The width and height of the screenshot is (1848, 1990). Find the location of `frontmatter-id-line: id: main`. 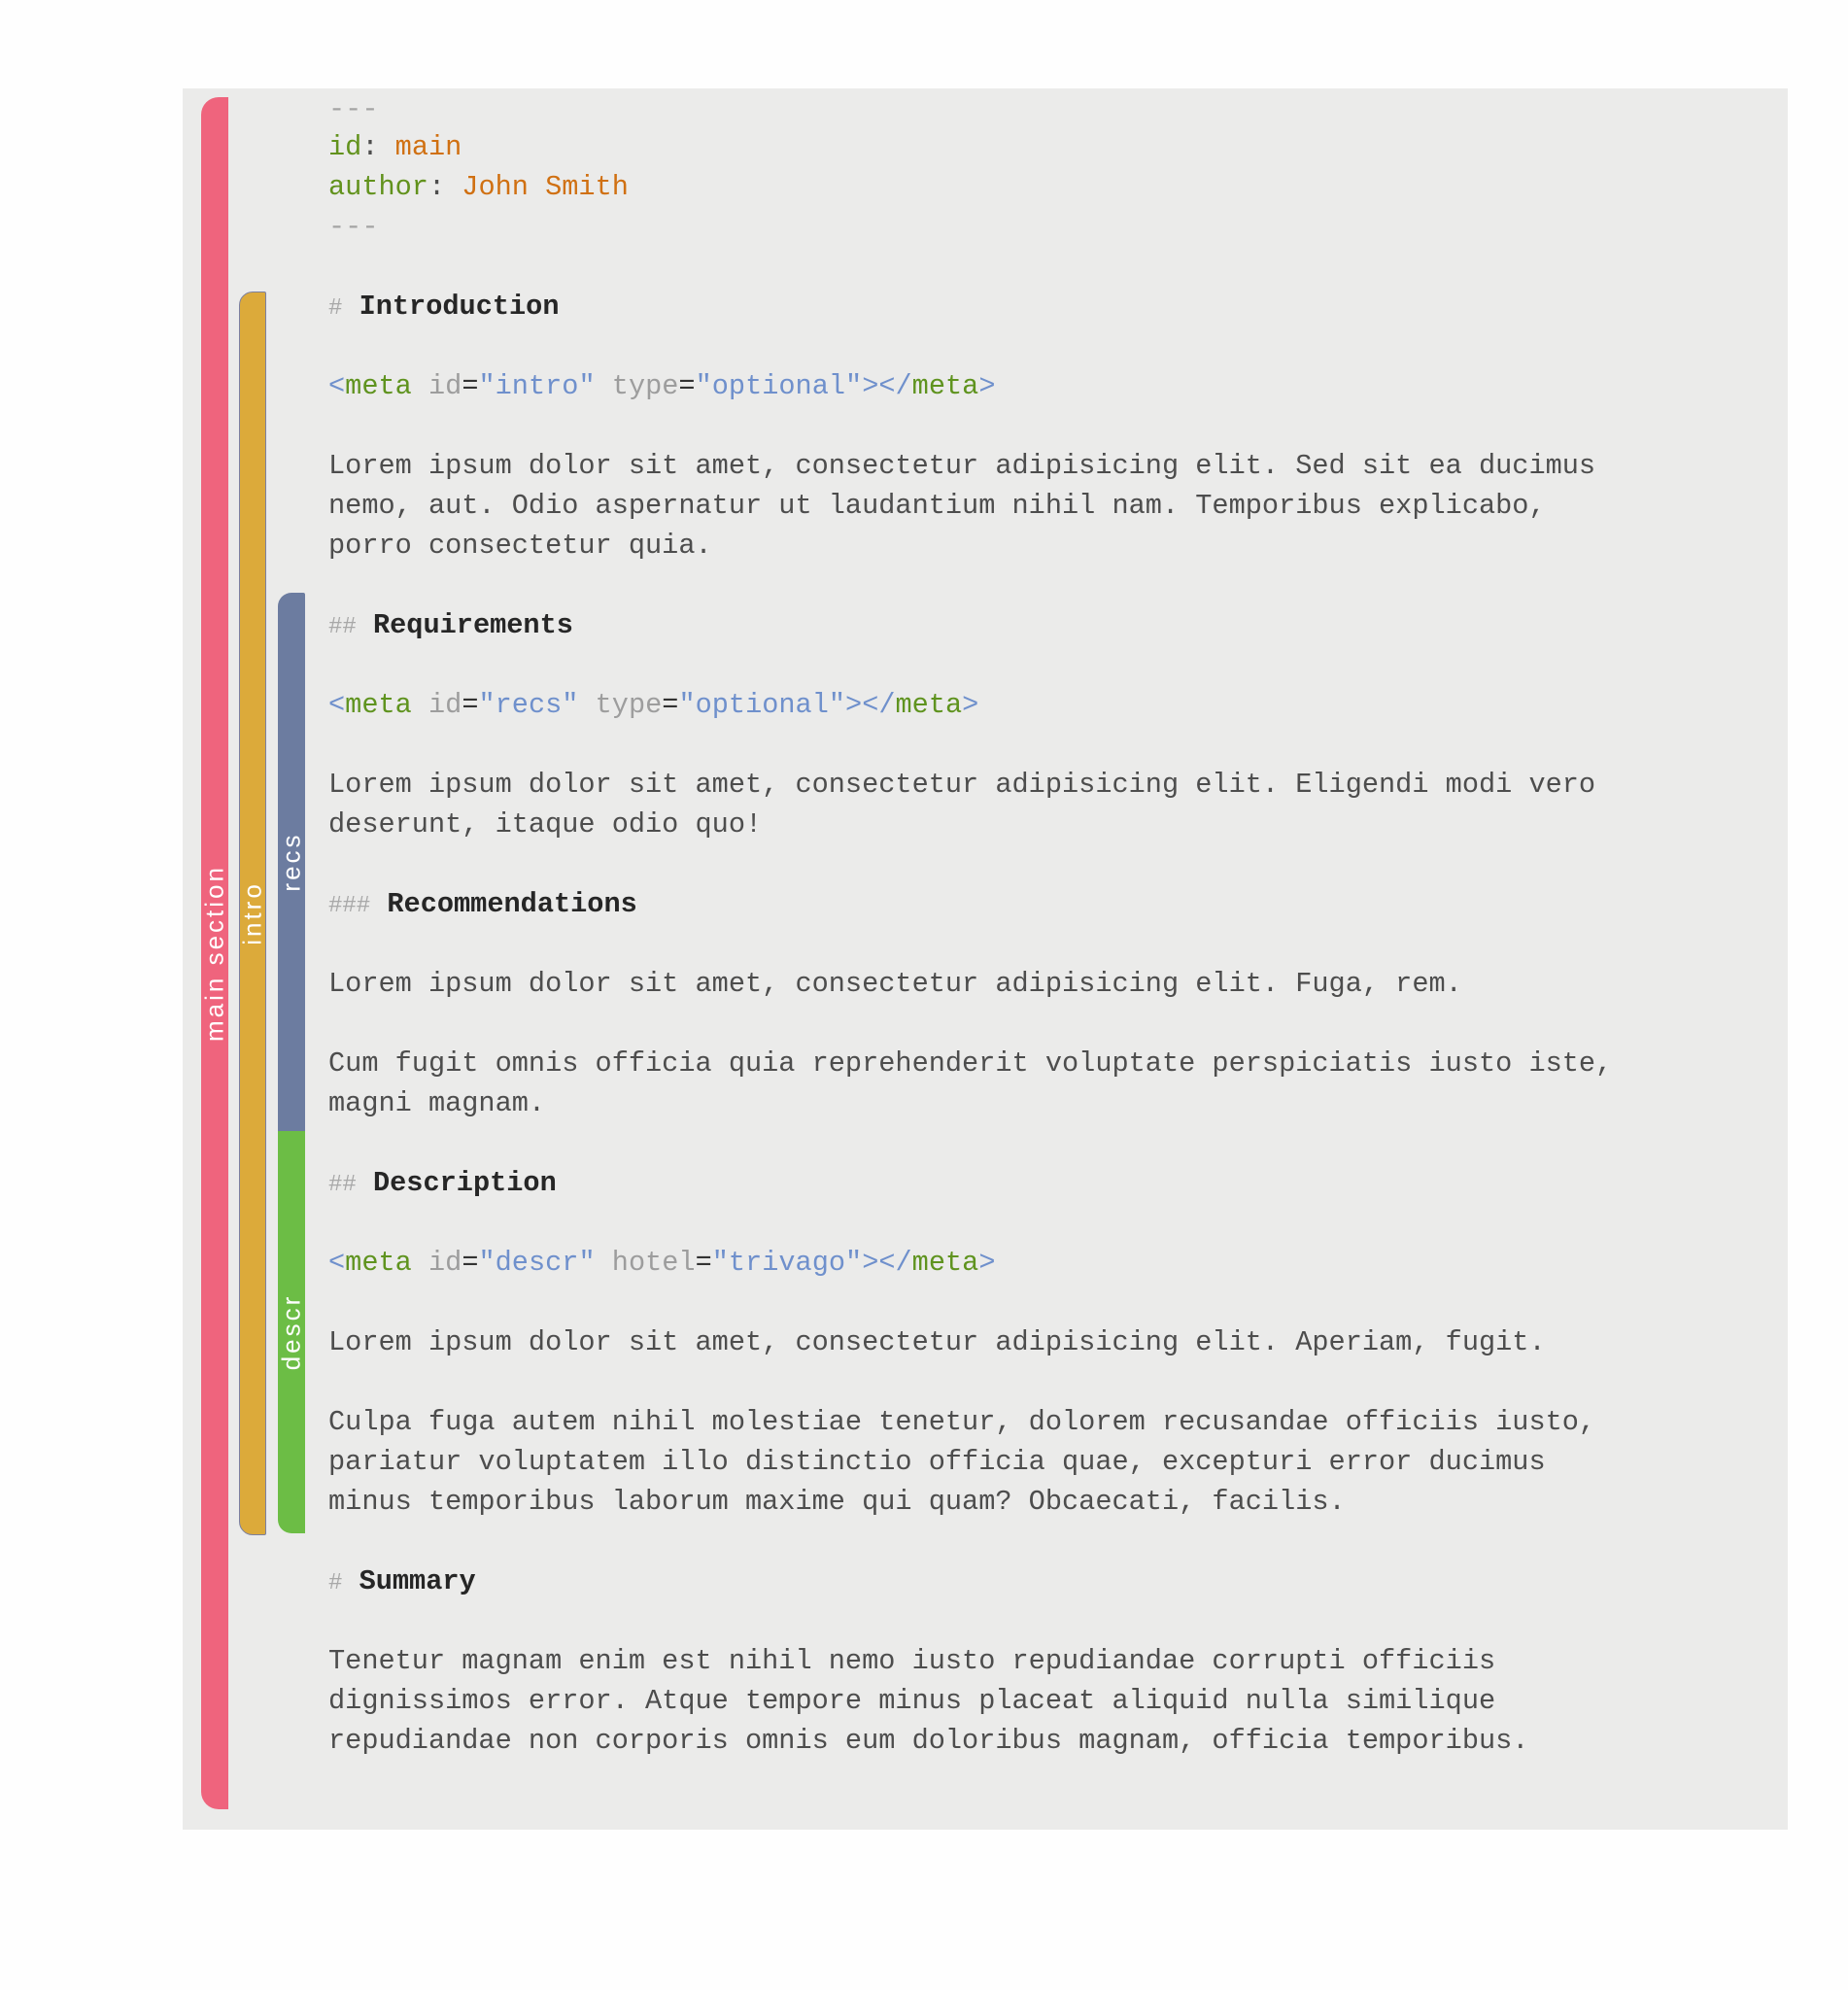

frontmatter-id-line: id: main is located at coordinates (395, 147).